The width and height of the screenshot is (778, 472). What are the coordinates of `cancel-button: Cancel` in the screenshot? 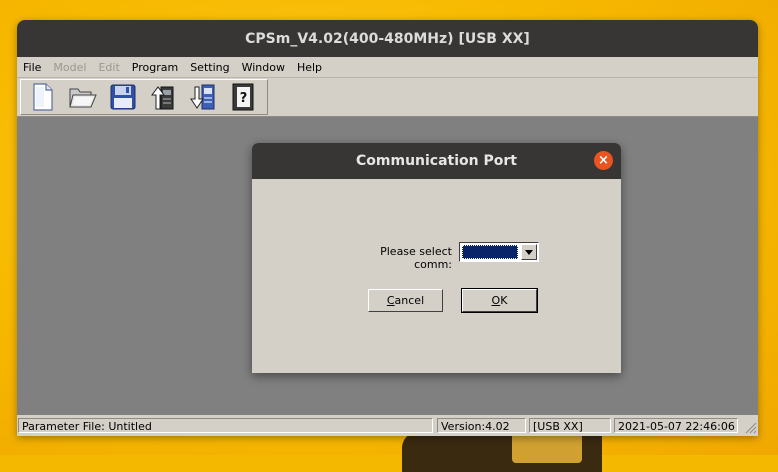 It's located at (405, 300).